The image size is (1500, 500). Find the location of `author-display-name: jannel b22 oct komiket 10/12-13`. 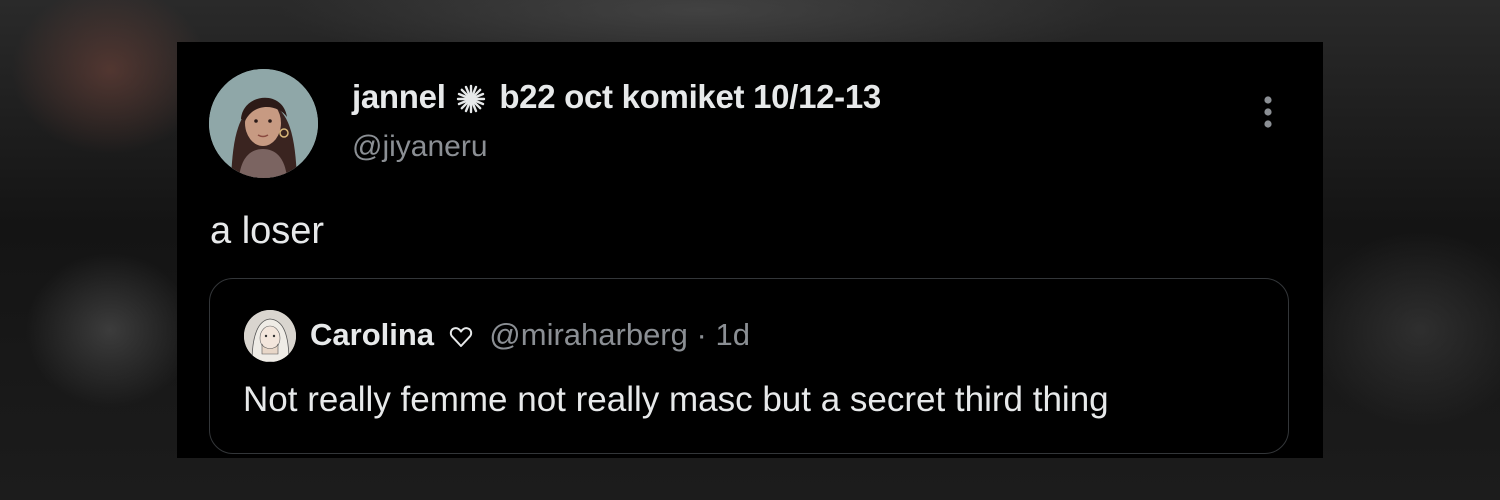

author-display-name: jannel b22 oct komiket 10/12-13 is located at coordinates (616, 97).